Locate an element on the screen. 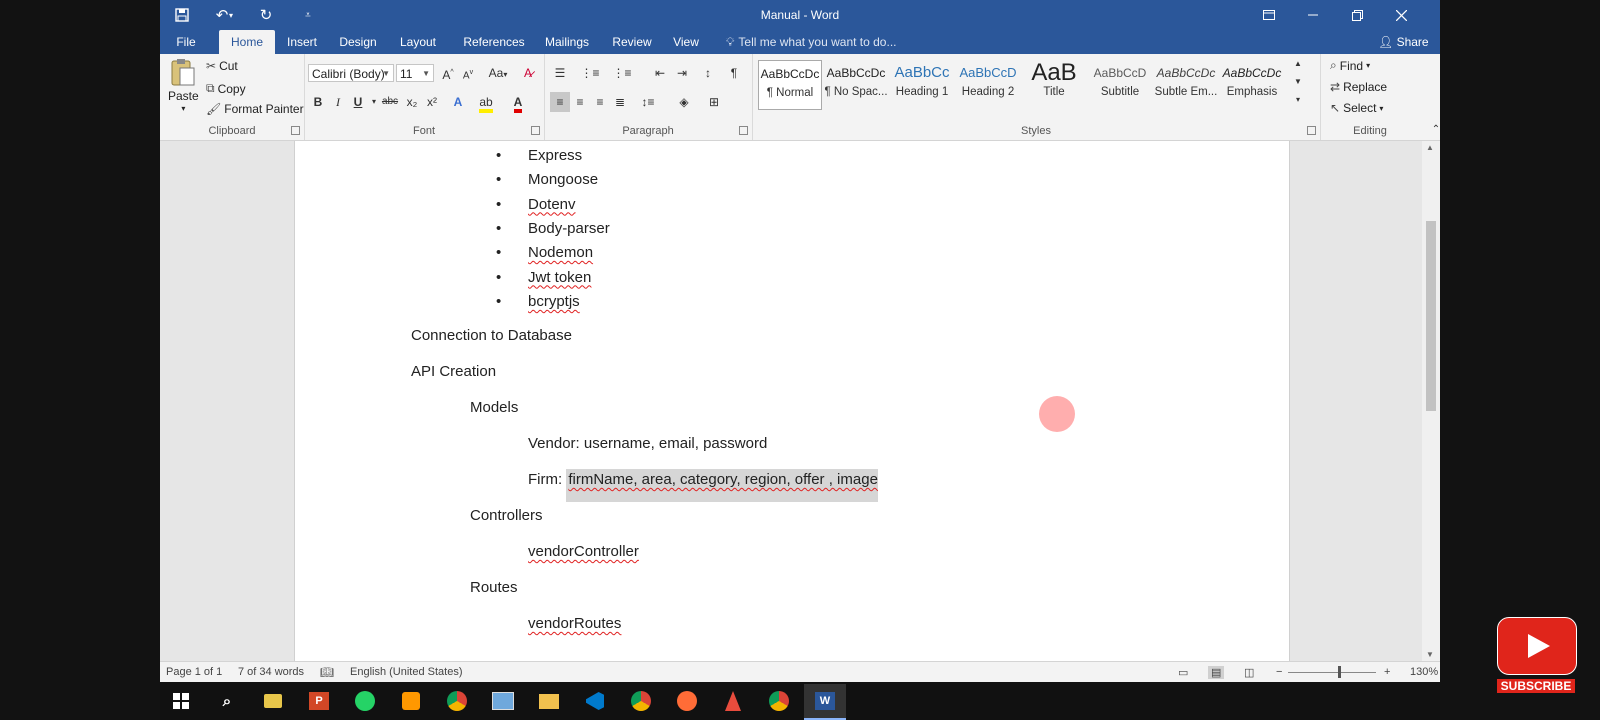 The image size is (1600, 720). font-launcher-icon is located at coordinates (535, 130).